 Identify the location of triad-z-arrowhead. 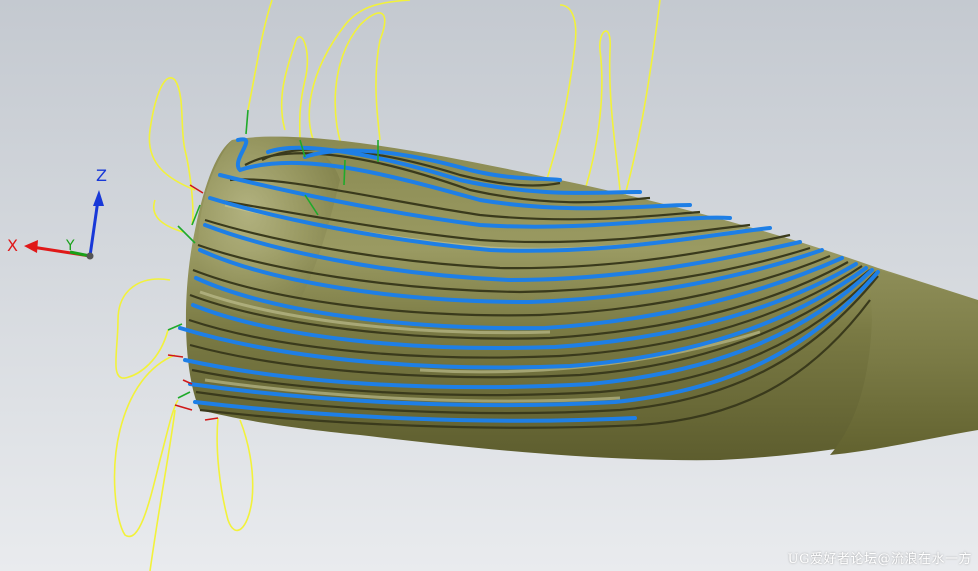
(98, 198).